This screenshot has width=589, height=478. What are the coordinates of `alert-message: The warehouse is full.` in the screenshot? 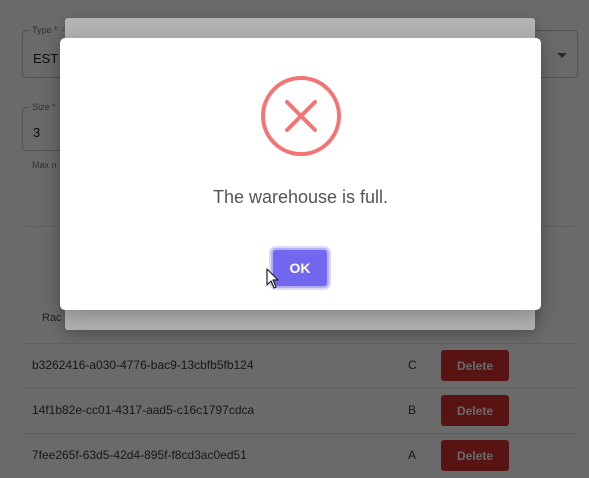 It's located at (300, 197).